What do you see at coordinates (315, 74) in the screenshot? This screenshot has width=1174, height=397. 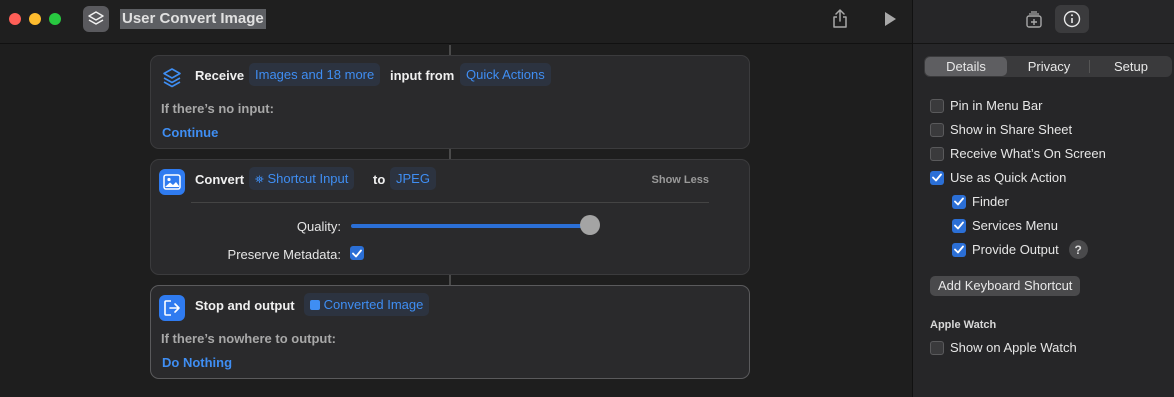 I see `input-types-token: Images and 18 more` at bounding box center [315, 74].